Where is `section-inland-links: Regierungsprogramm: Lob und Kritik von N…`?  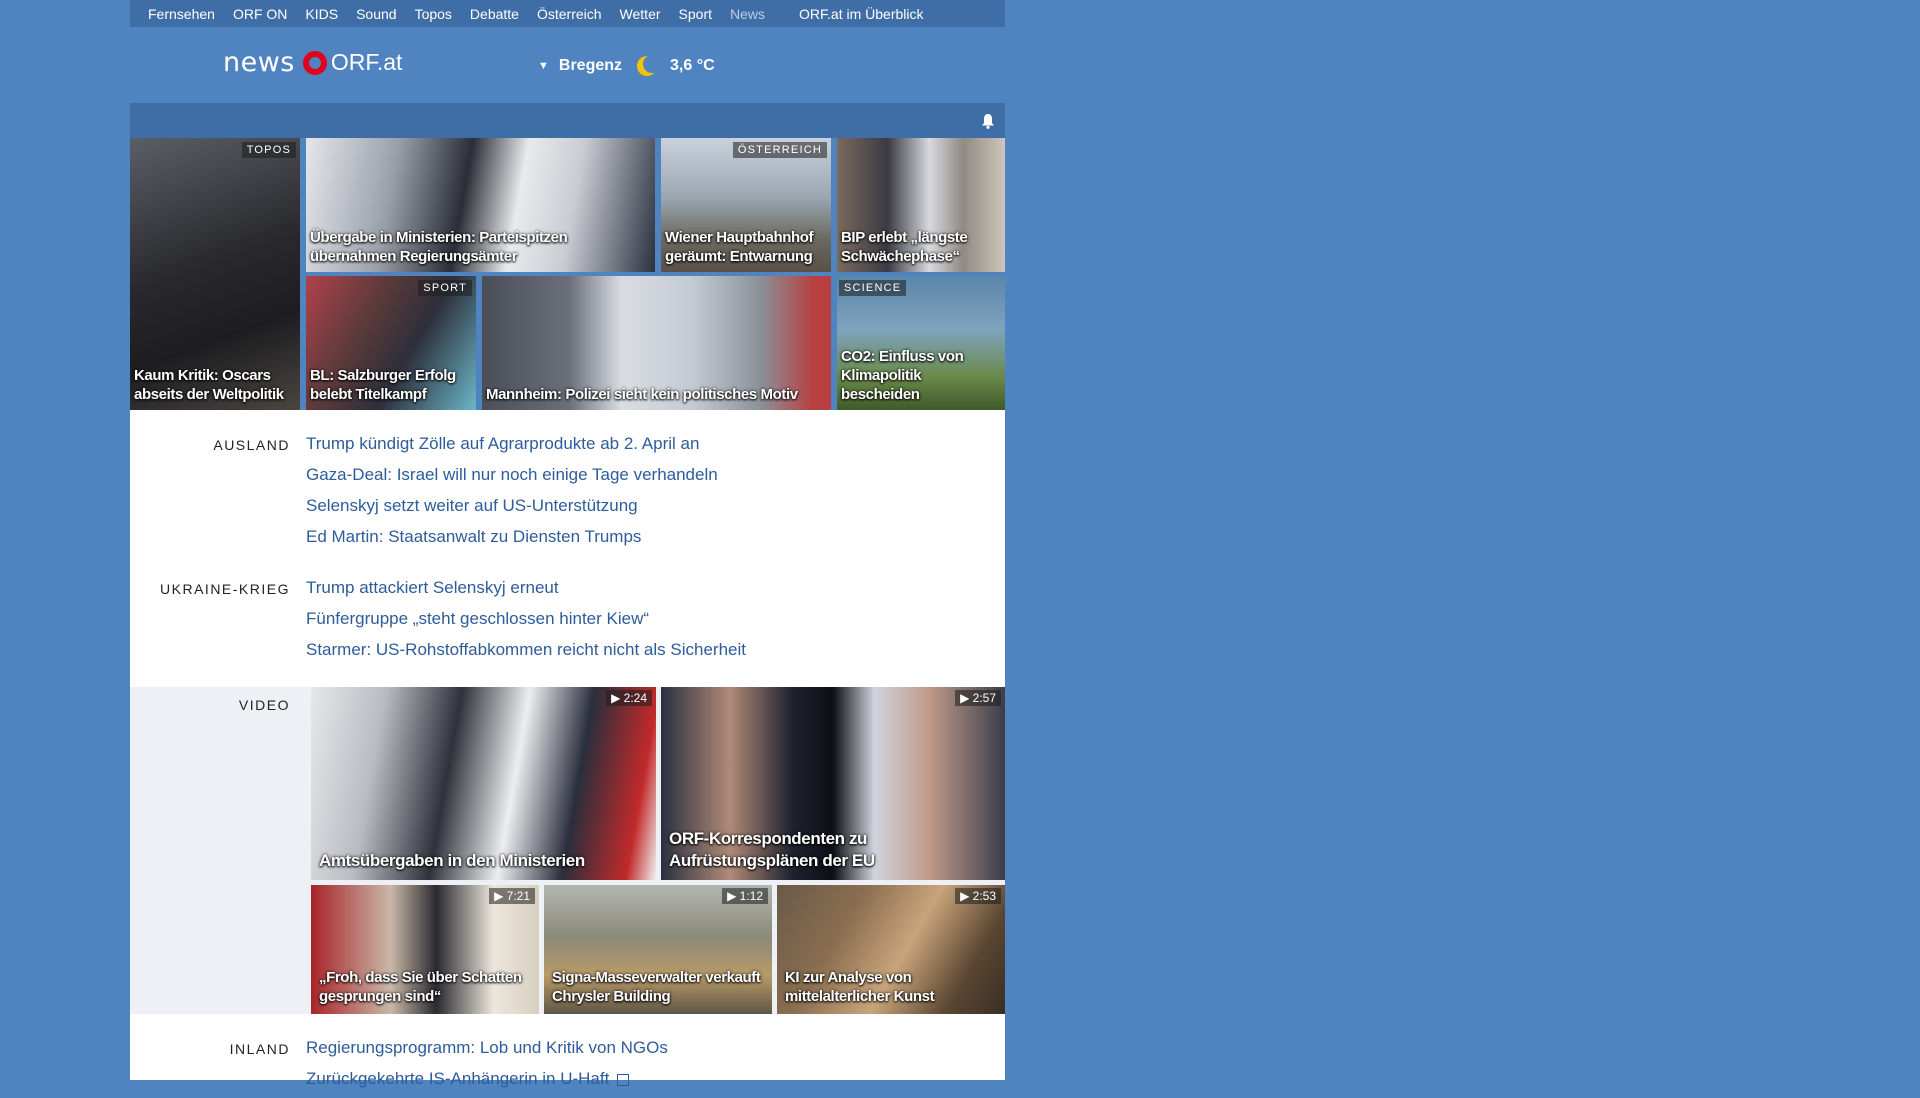 section-inland-links: Regierungsprogramm: Lob und Kritik von N… is located at coordinates (487, 1067).